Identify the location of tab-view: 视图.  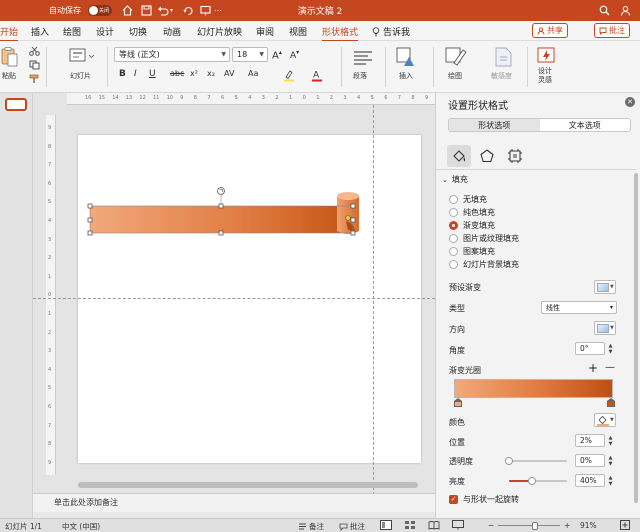
(298, 31).